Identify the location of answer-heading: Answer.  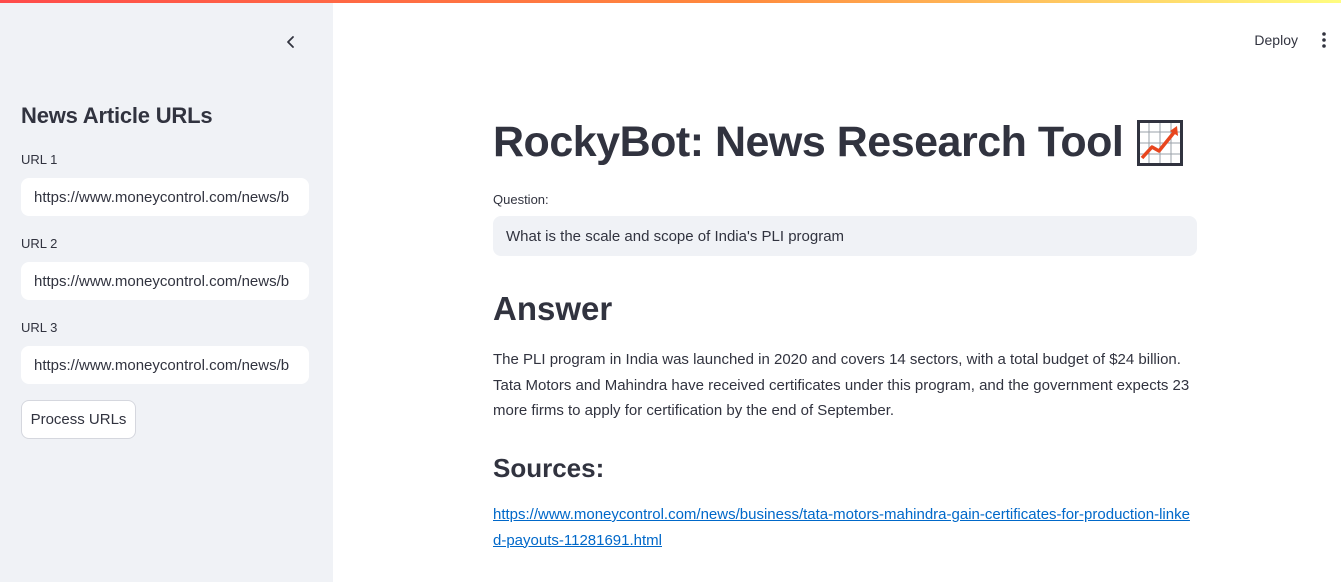
(553, 308).